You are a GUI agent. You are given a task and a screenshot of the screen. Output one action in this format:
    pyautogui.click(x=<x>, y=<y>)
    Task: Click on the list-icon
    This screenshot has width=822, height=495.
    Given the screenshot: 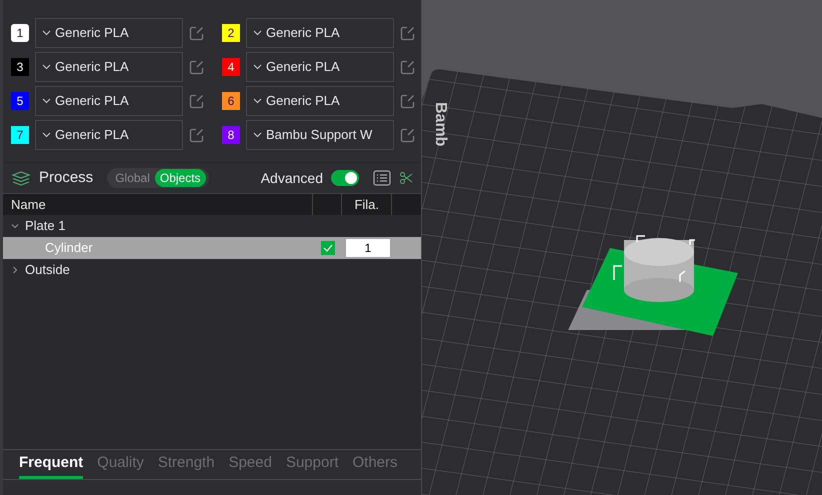 What is the action you would take?
    pyautogui.click(x=382, y=178)
    